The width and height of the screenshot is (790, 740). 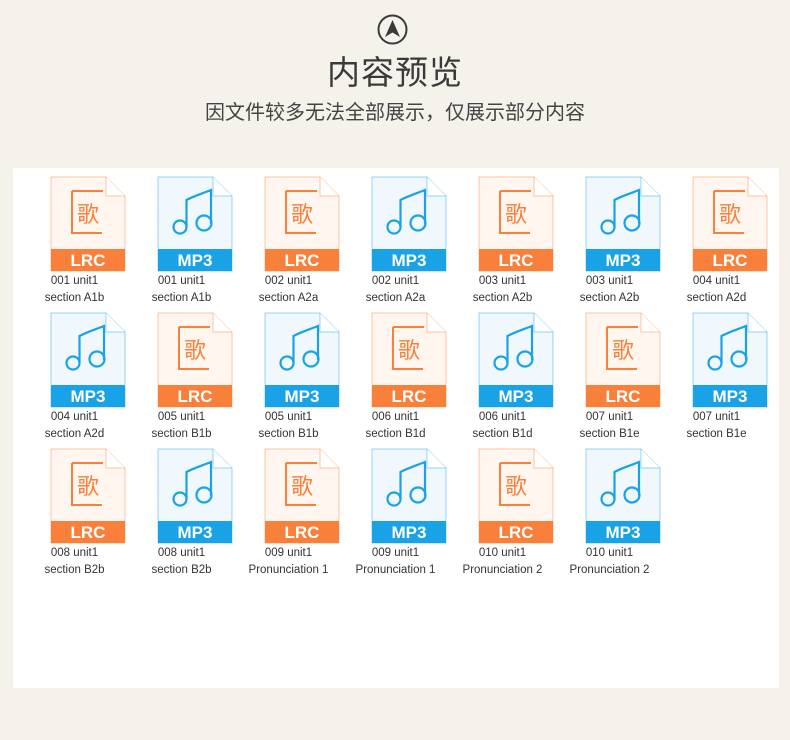 I want to click on file-tile: LRC 歌 004 unit1 section A2d, so click(x=716, y=244).